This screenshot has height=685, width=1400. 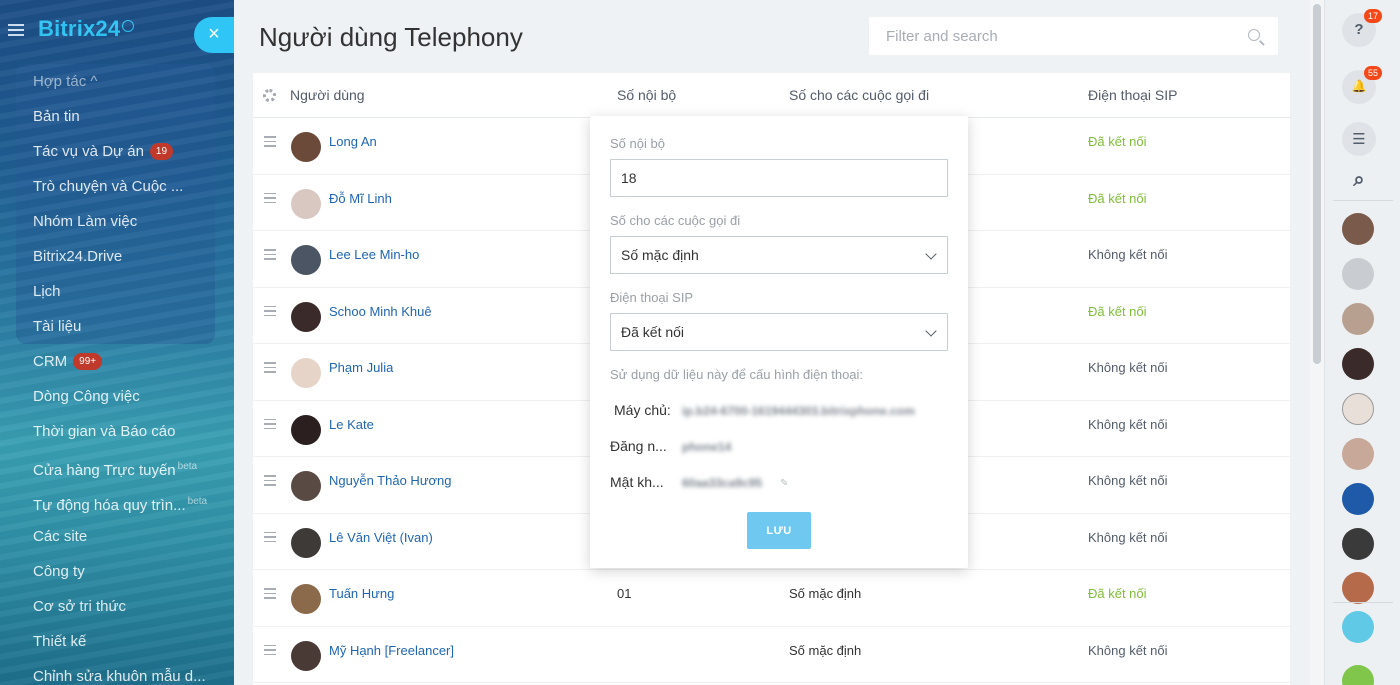 What do you see at coordinates (1362, 85) in the screenshot?
I see `notifications-button: 🔔 55` at bounding box center [1362, 85].